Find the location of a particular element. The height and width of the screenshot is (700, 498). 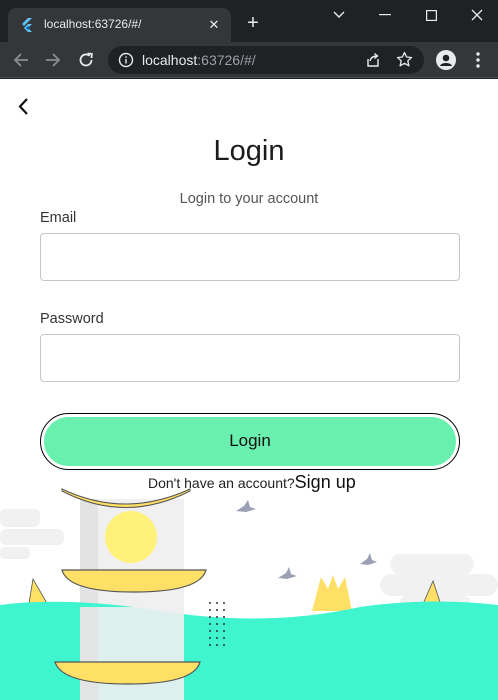

login-button-label: Login is located at coordinates (250, 440).